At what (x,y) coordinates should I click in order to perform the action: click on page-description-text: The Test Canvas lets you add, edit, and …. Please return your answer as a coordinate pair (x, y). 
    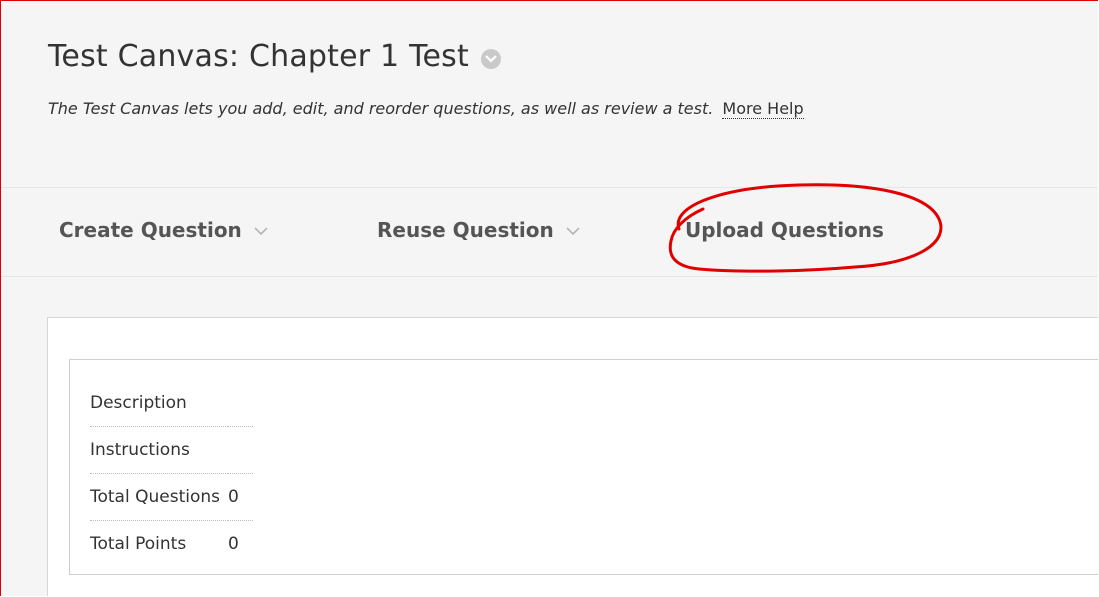
    Looking at the image, I should click on (381, 108).